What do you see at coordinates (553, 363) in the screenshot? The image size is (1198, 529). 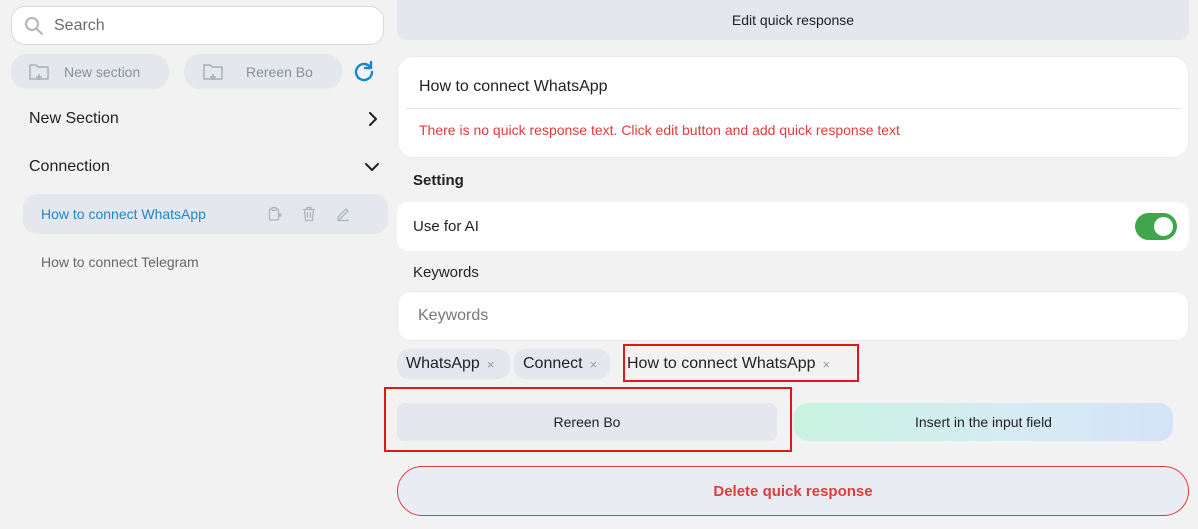 I see `tag-label: Connect` at bounding box center [553, 363].